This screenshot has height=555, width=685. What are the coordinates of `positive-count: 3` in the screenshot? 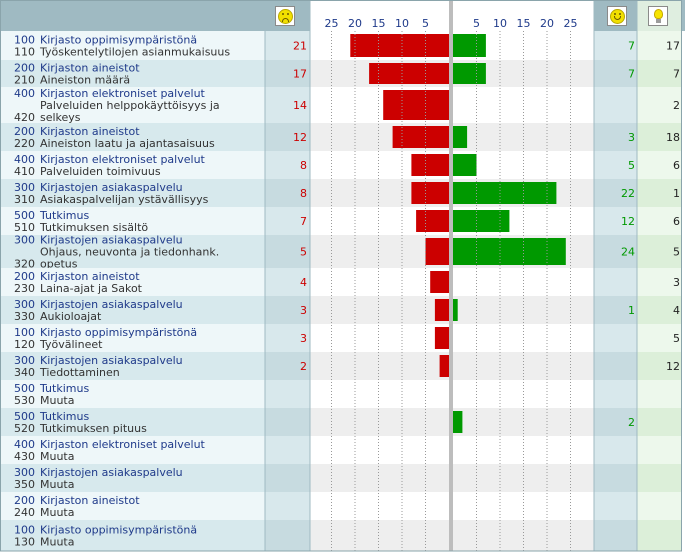 It's located at (631, 137).